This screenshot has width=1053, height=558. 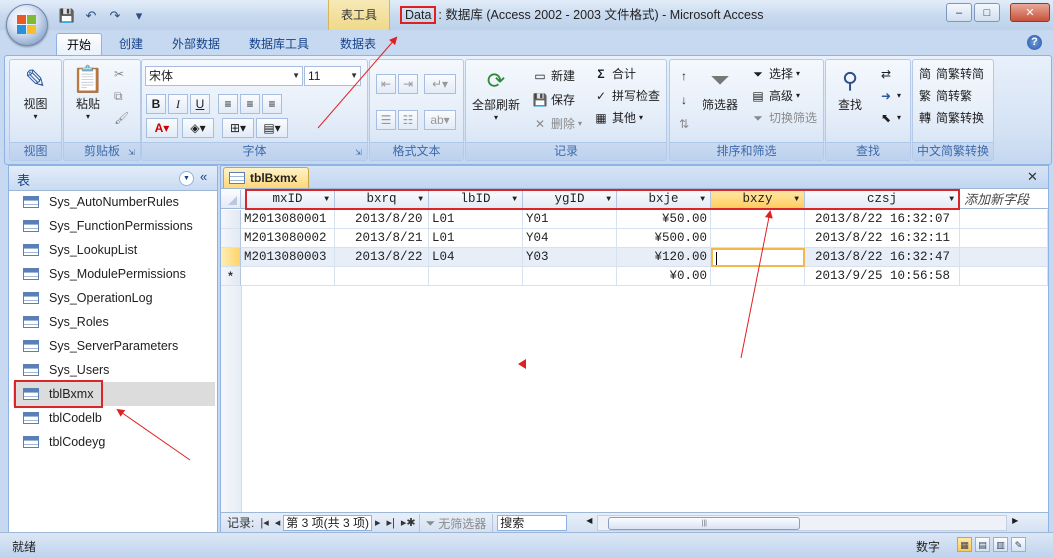 I want to click on column-header-ygid: ygID ▼, so click(x=570, y=199).